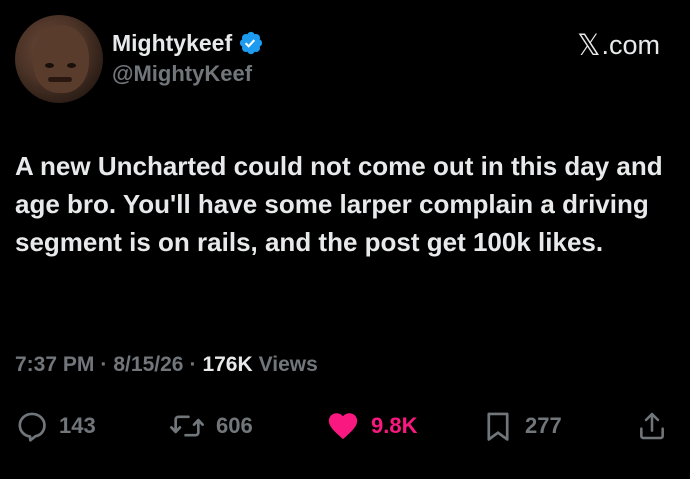 This screenshot has height=479, width=690. What do you see at coordinates (188, 74) in the screenshot?
I see `author-handle: @MightyKeef` at bounding box center [188, 74].